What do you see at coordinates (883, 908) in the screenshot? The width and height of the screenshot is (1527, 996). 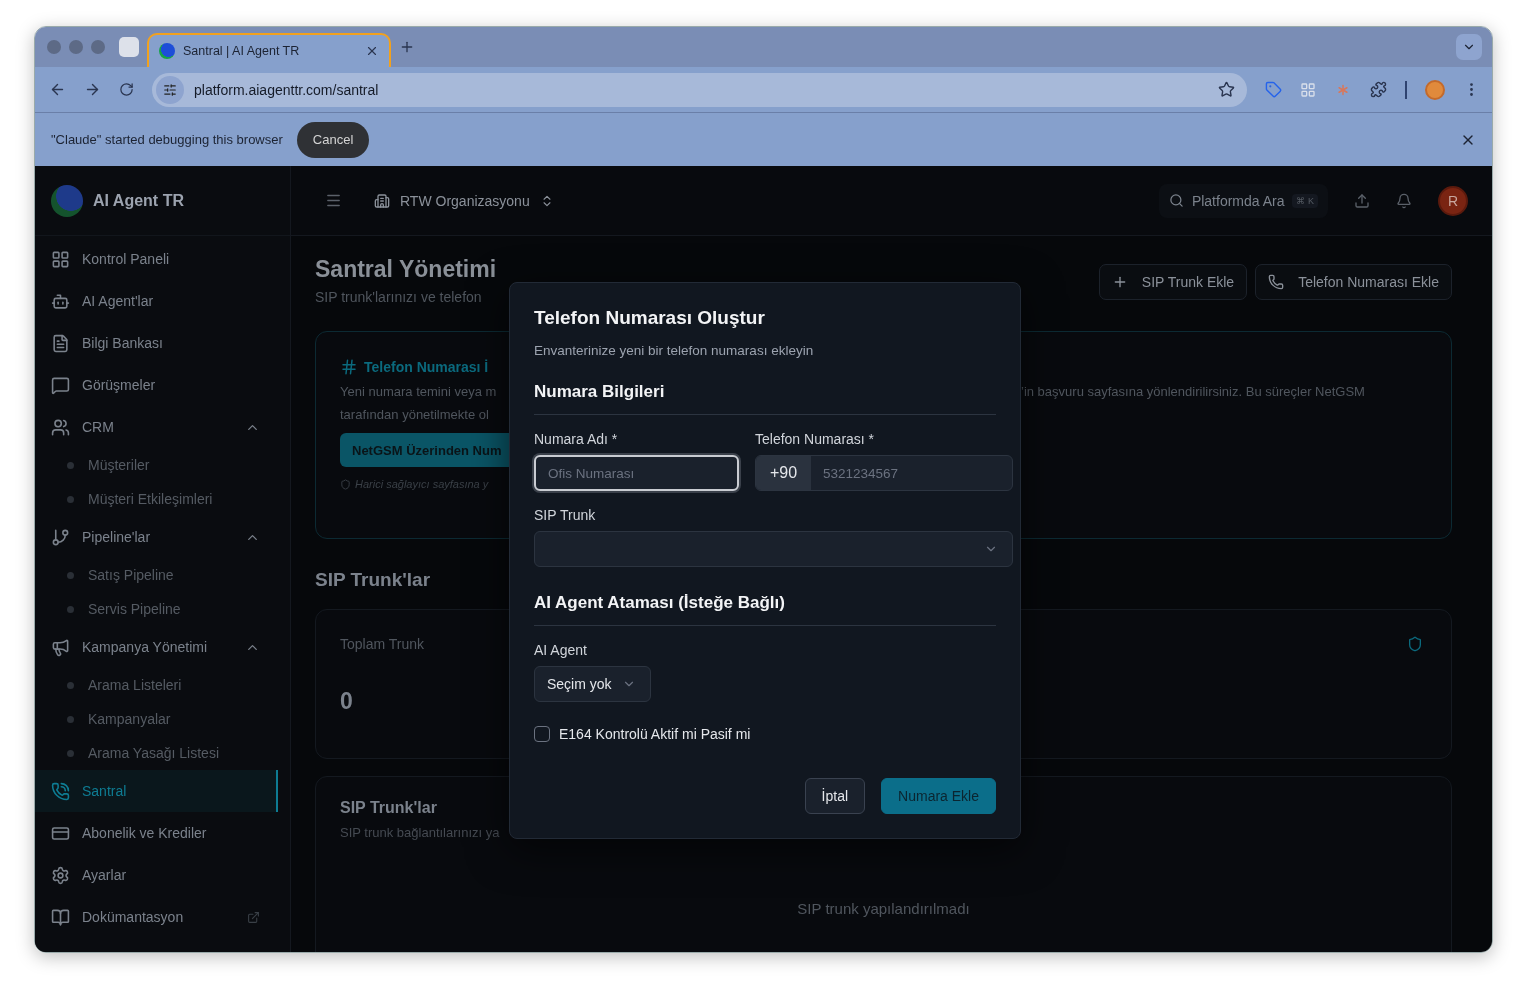 I see `empty-state-text: SIP trunk yapılandırılmadı` at bounding box center [883, 908].